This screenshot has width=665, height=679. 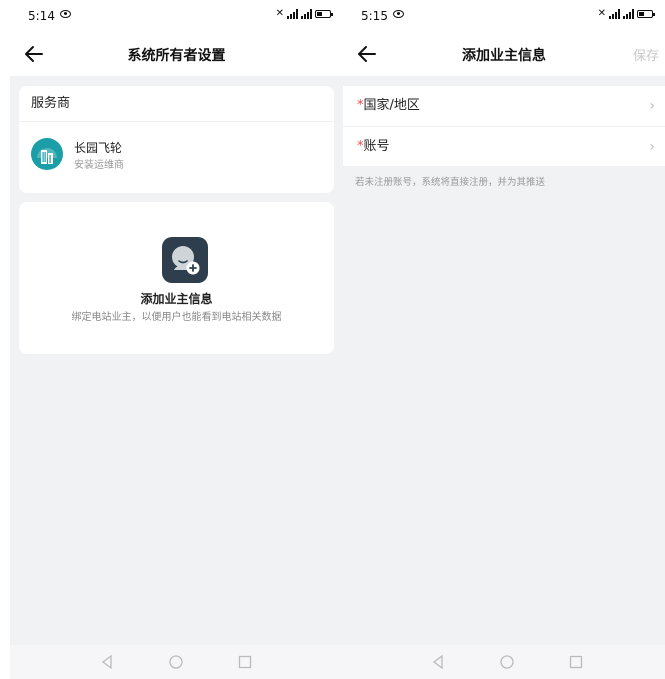 I want to click on save-button: 保存, so click(x=646, y=54).